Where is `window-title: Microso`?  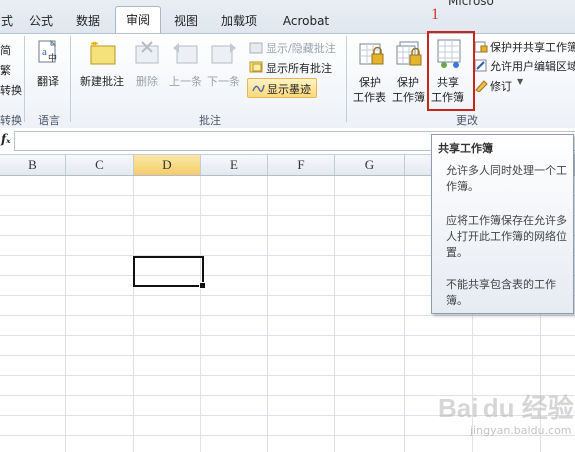 window-title: Microso is located at coordinates (471, 4).